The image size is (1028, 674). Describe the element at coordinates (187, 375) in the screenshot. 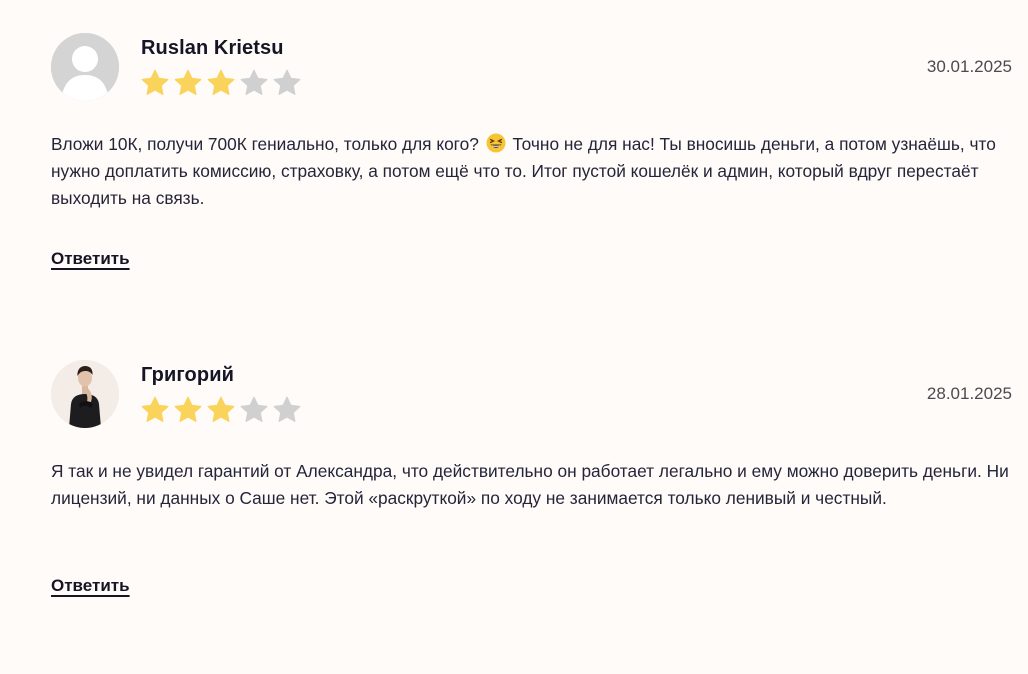

I see `review-author: Григорий` at that location.